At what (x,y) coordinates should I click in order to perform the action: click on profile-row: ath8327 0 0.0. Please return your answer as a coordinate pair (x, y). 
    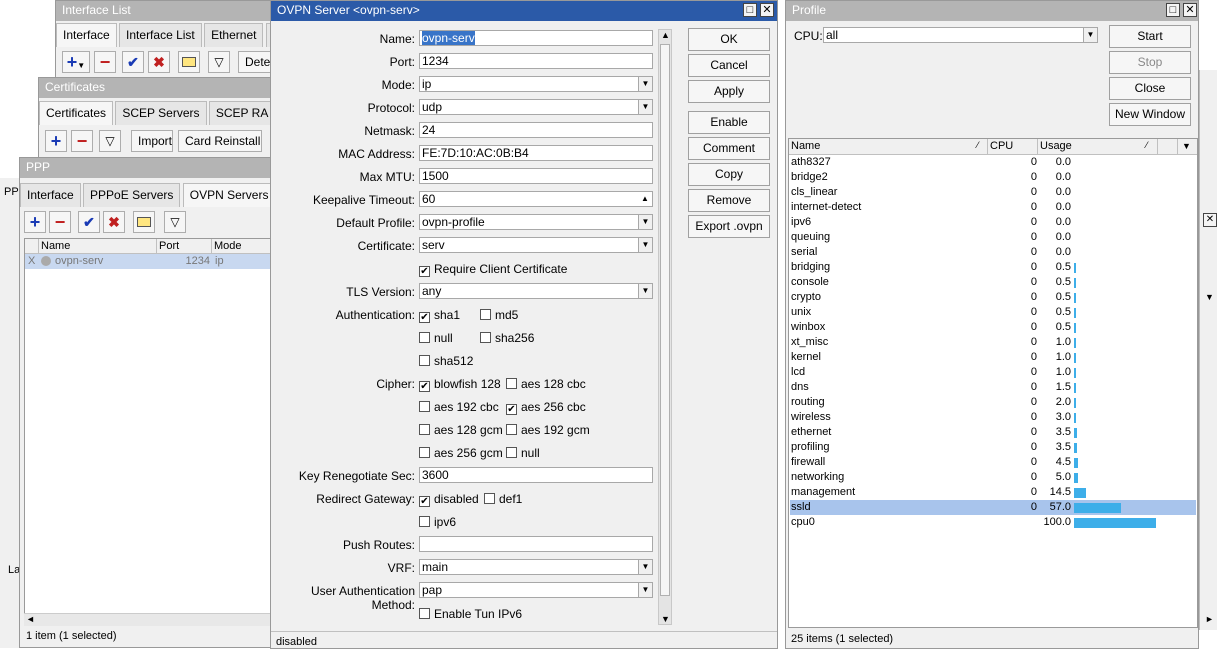
    Looking at the image, I should click on (993, 162).